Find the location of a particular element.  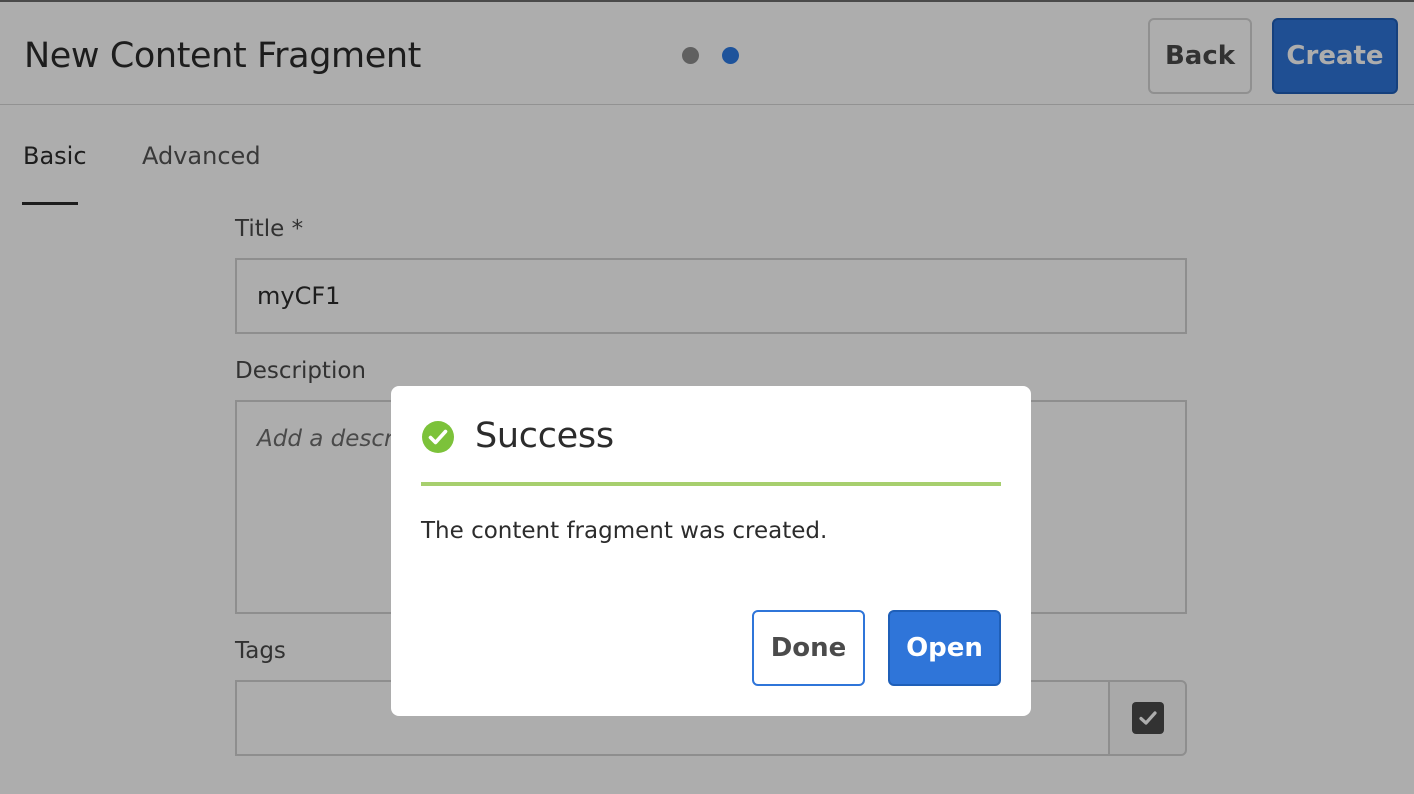

dialog-message: The content fragment was created. is located at coordinates (624, 531).